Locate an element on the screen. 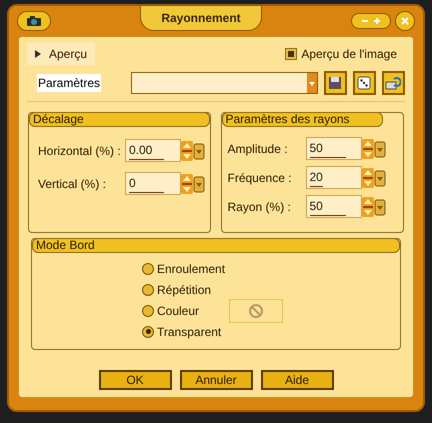  group-title: Paramètres des rayons is located at coordinates (302, 119).